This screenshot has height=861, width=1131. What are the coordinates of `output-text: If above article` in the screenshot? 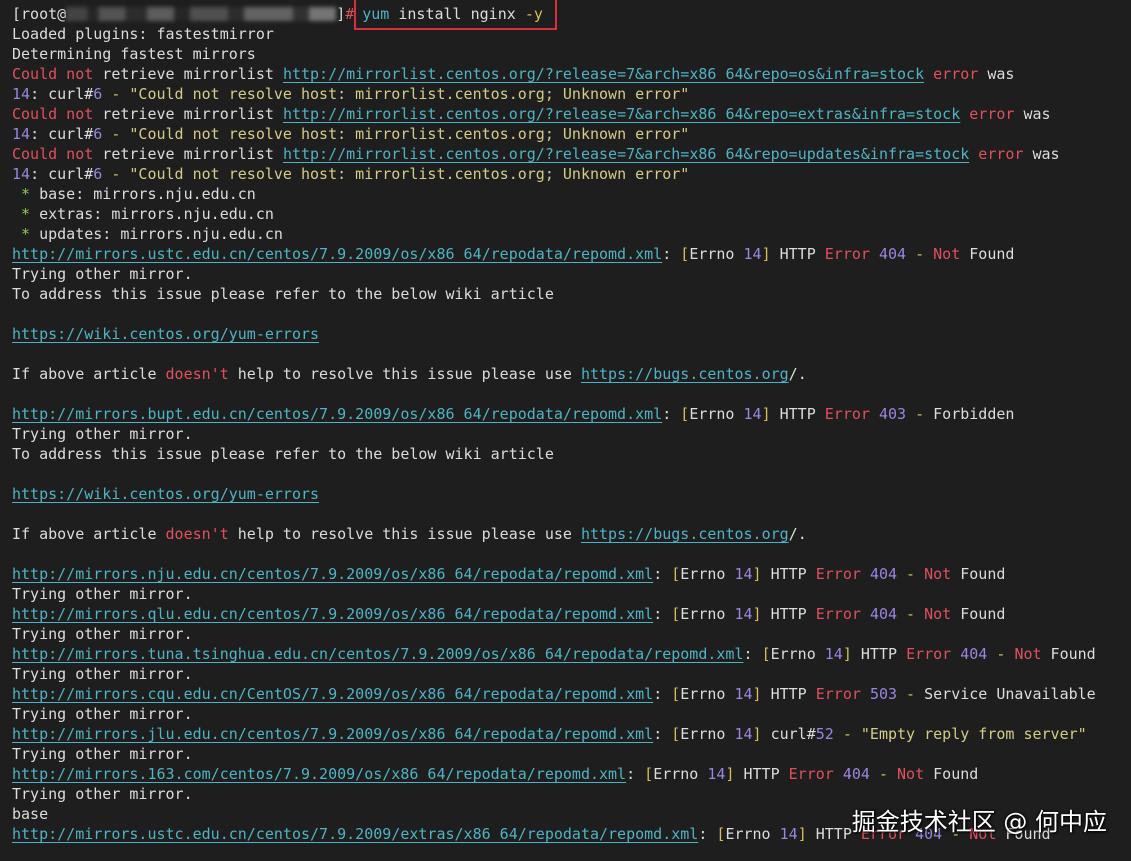 It's located at (89, 534).